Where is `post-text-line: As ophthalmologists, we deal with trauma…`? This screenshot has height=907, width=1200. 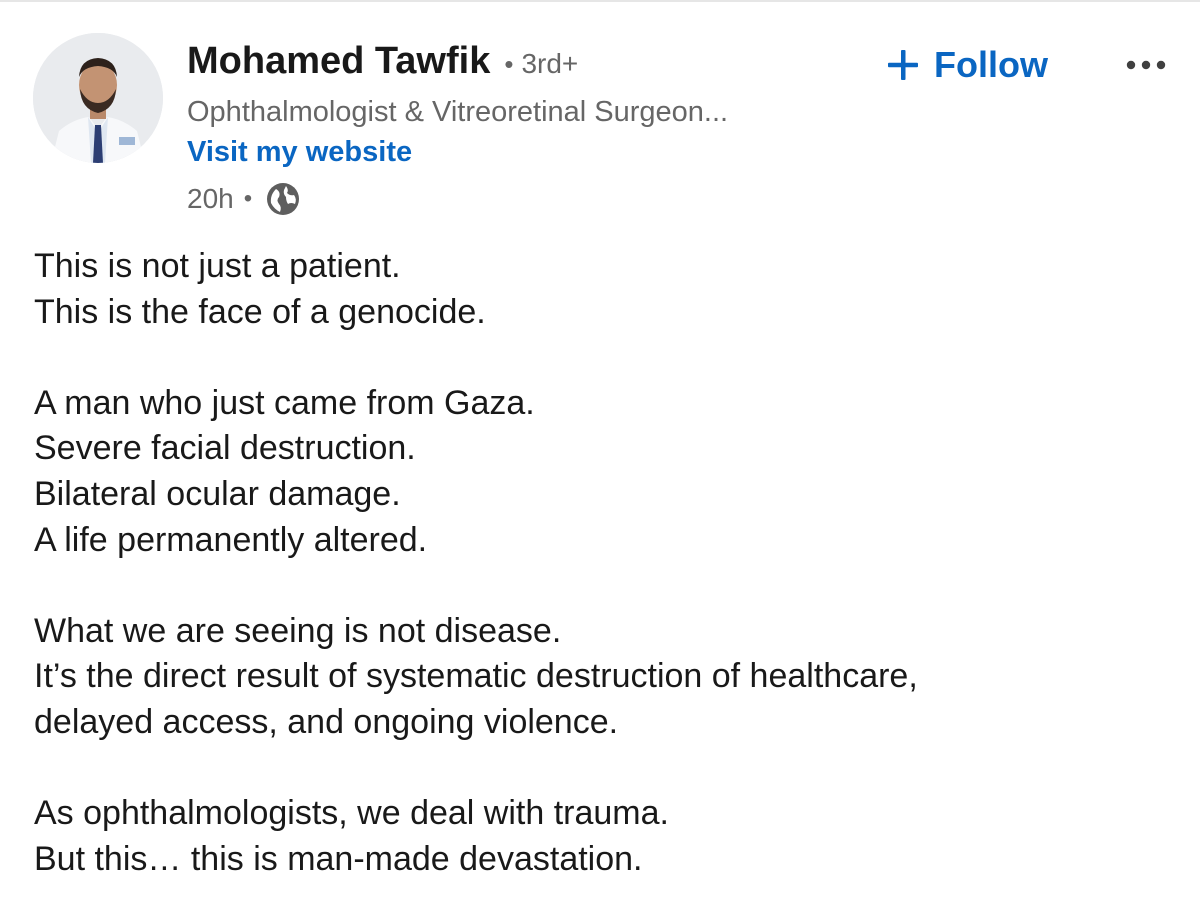 post-text-line: As ophthalmologists, we deal with trauma… is located at coordinates (351, 813).